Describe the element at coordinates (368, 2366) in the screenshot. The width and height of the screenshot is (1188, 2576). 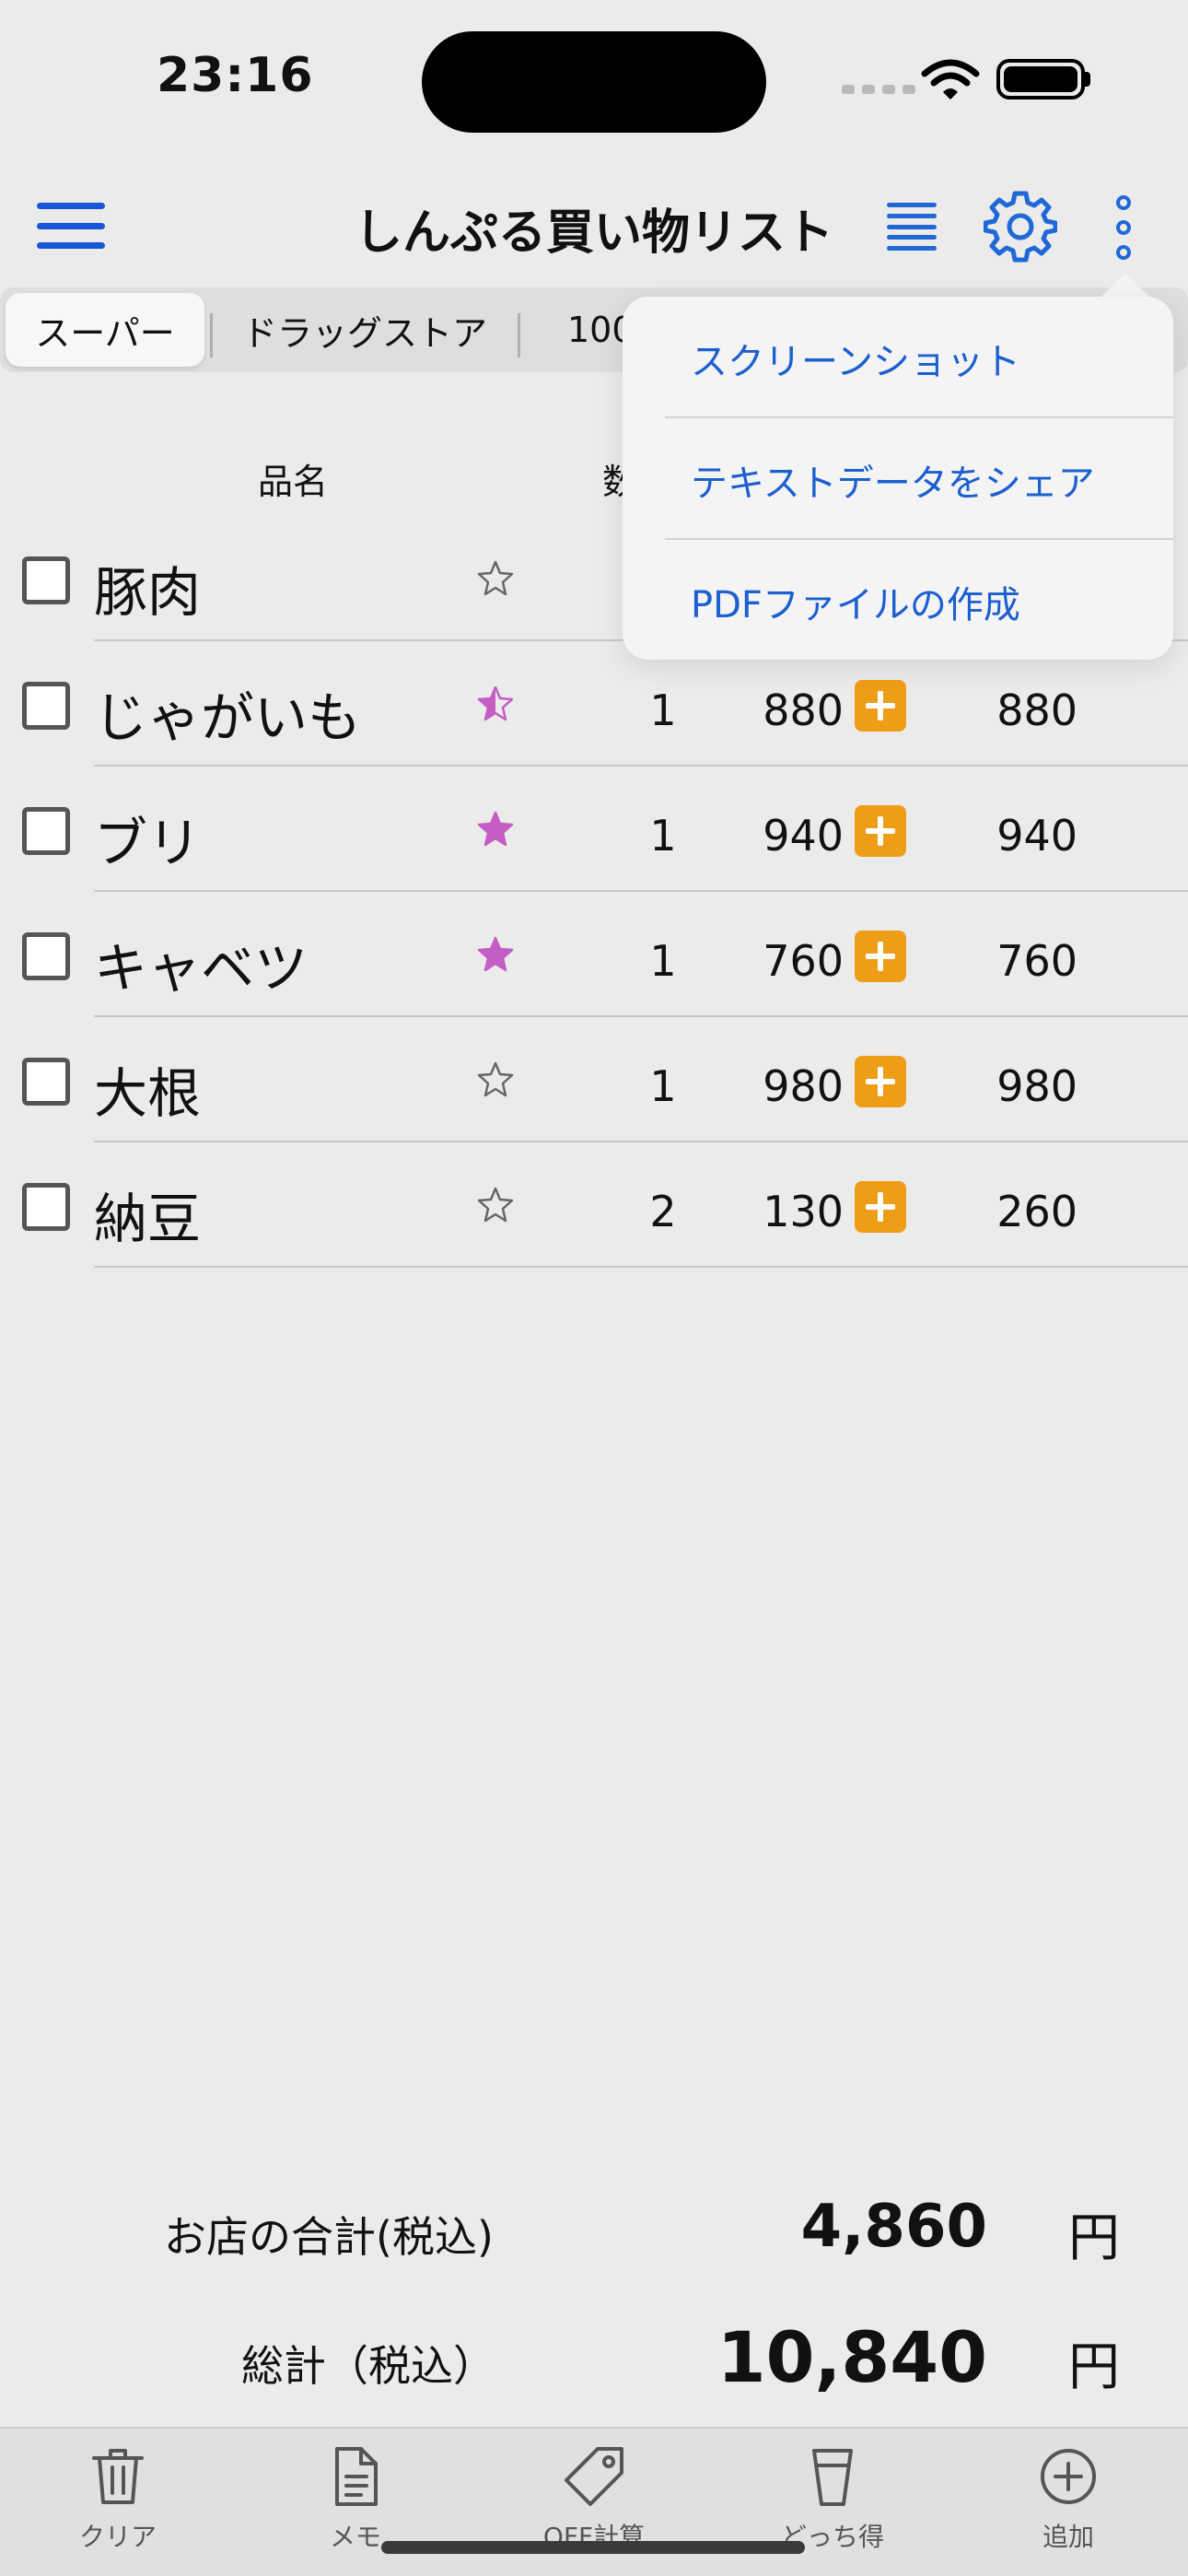
I see `grand-total-label: 総計（税込）` at that location.